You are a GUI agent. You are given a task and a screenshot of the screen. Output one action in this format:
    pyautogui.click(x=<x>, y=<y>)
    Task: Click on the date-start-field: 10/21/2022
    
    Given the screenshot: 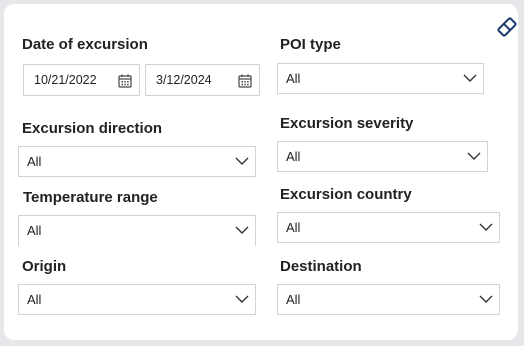 What is the action you would take?
    pyautogui.click(x=81, y=80)
    